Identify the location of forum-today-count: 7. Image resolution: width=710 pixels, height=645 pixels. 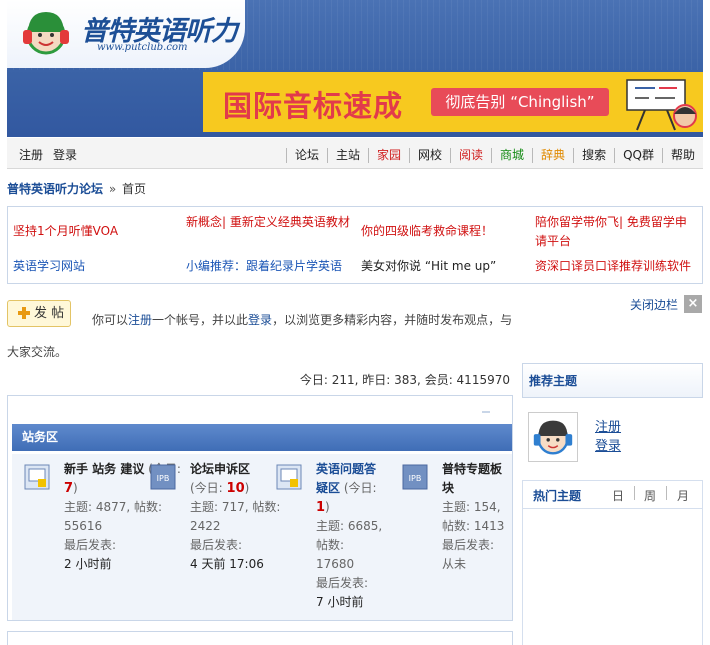
(69, 488).